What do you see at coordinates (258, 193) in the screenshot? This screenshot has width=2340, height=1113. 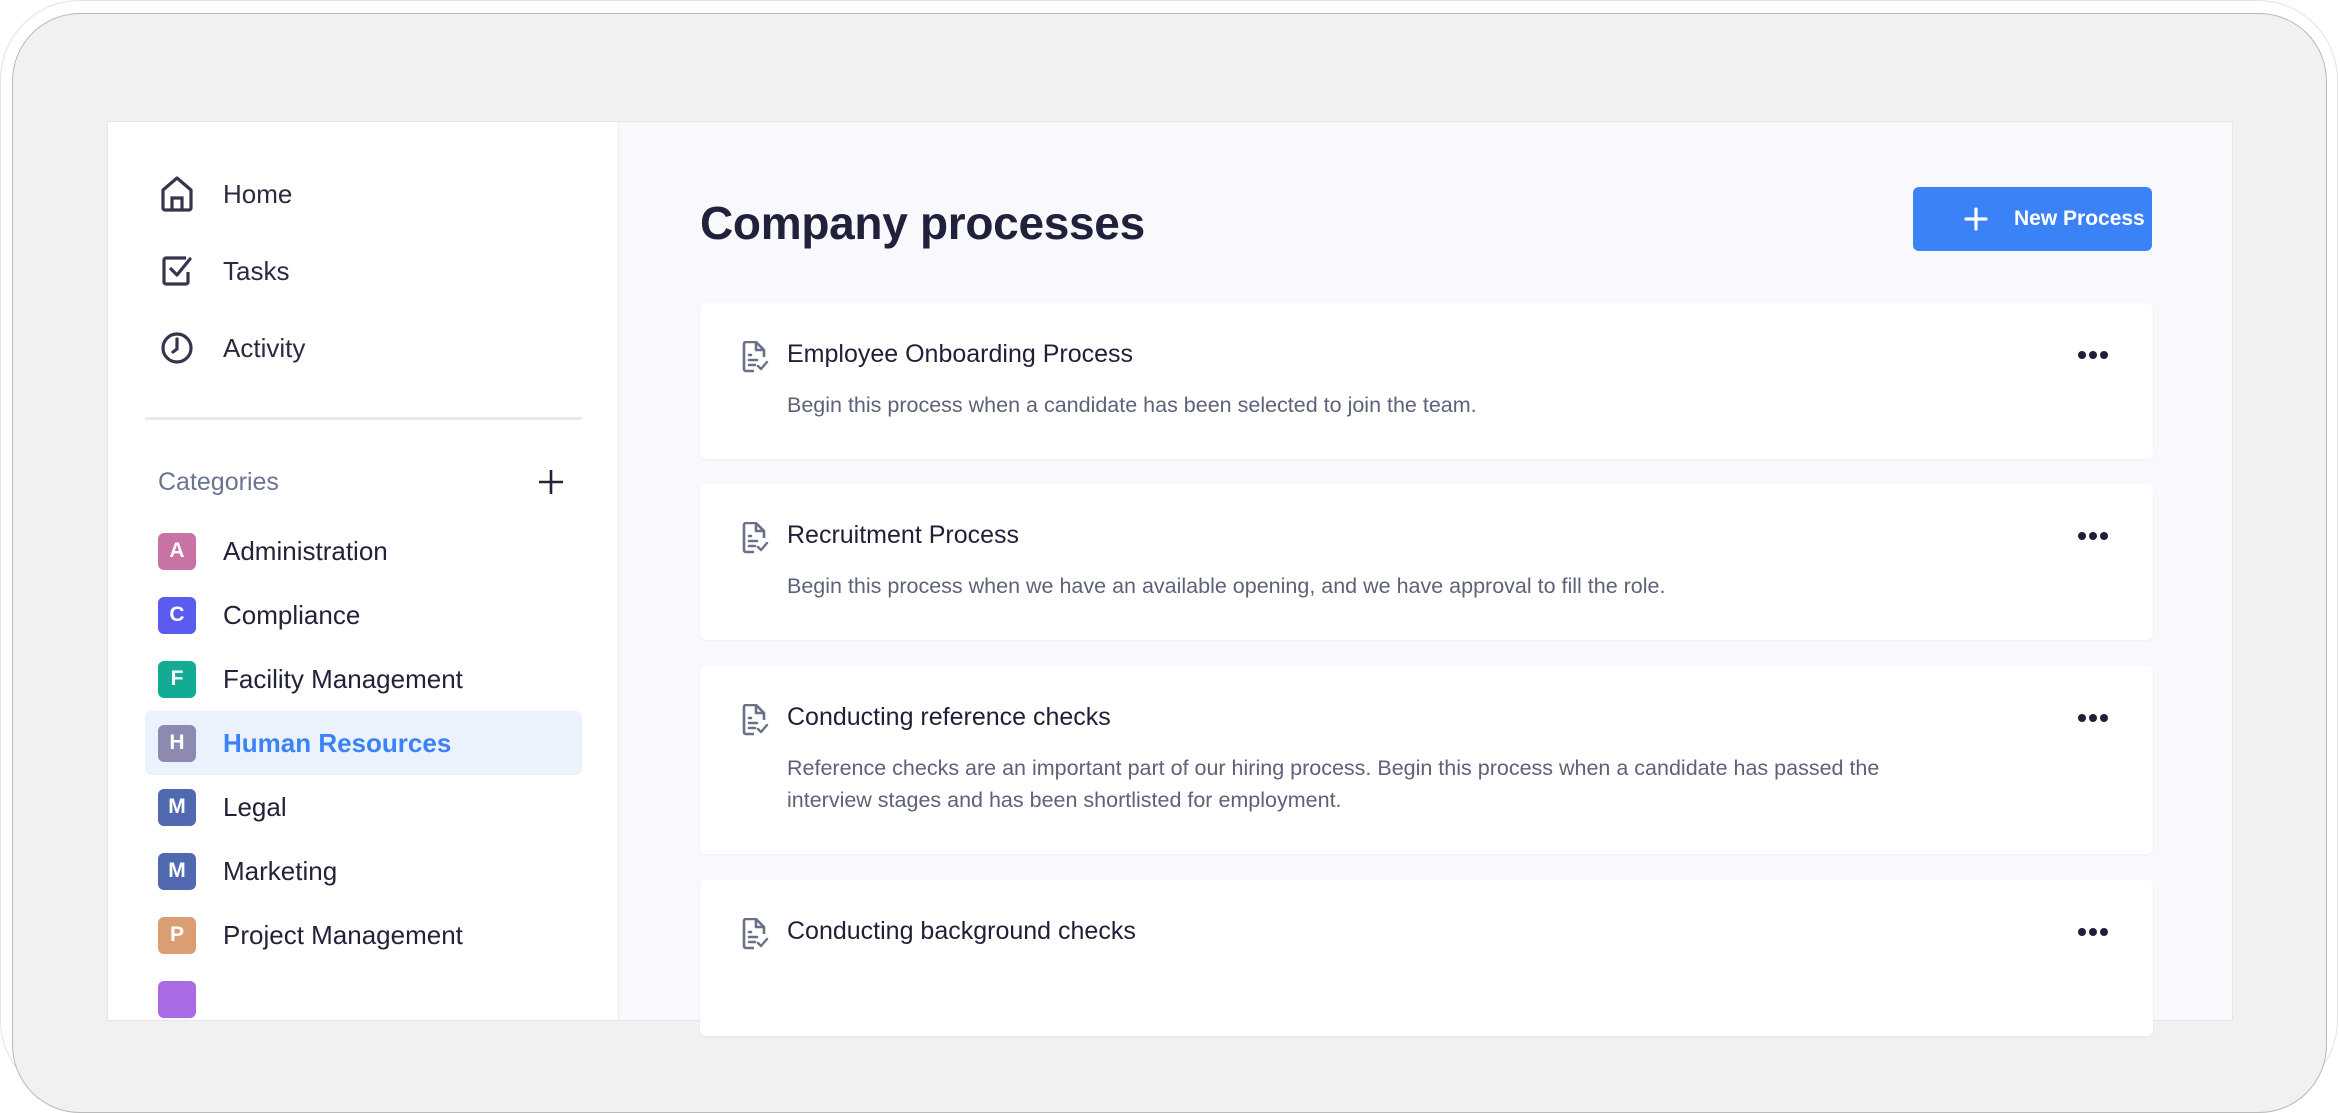 I see `nav-label: Home` at bounding box center [258, 193].